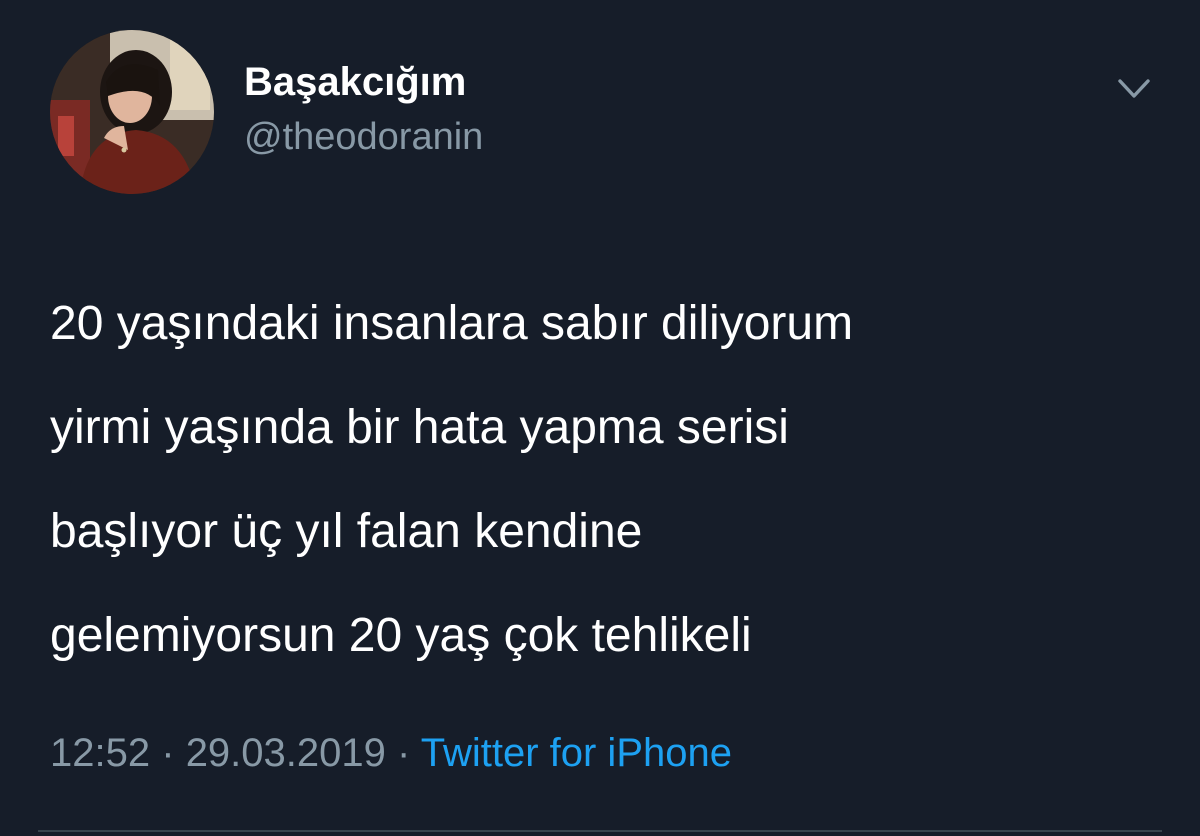  I want to click on tweet-time: 12:52, so click(100, 753).